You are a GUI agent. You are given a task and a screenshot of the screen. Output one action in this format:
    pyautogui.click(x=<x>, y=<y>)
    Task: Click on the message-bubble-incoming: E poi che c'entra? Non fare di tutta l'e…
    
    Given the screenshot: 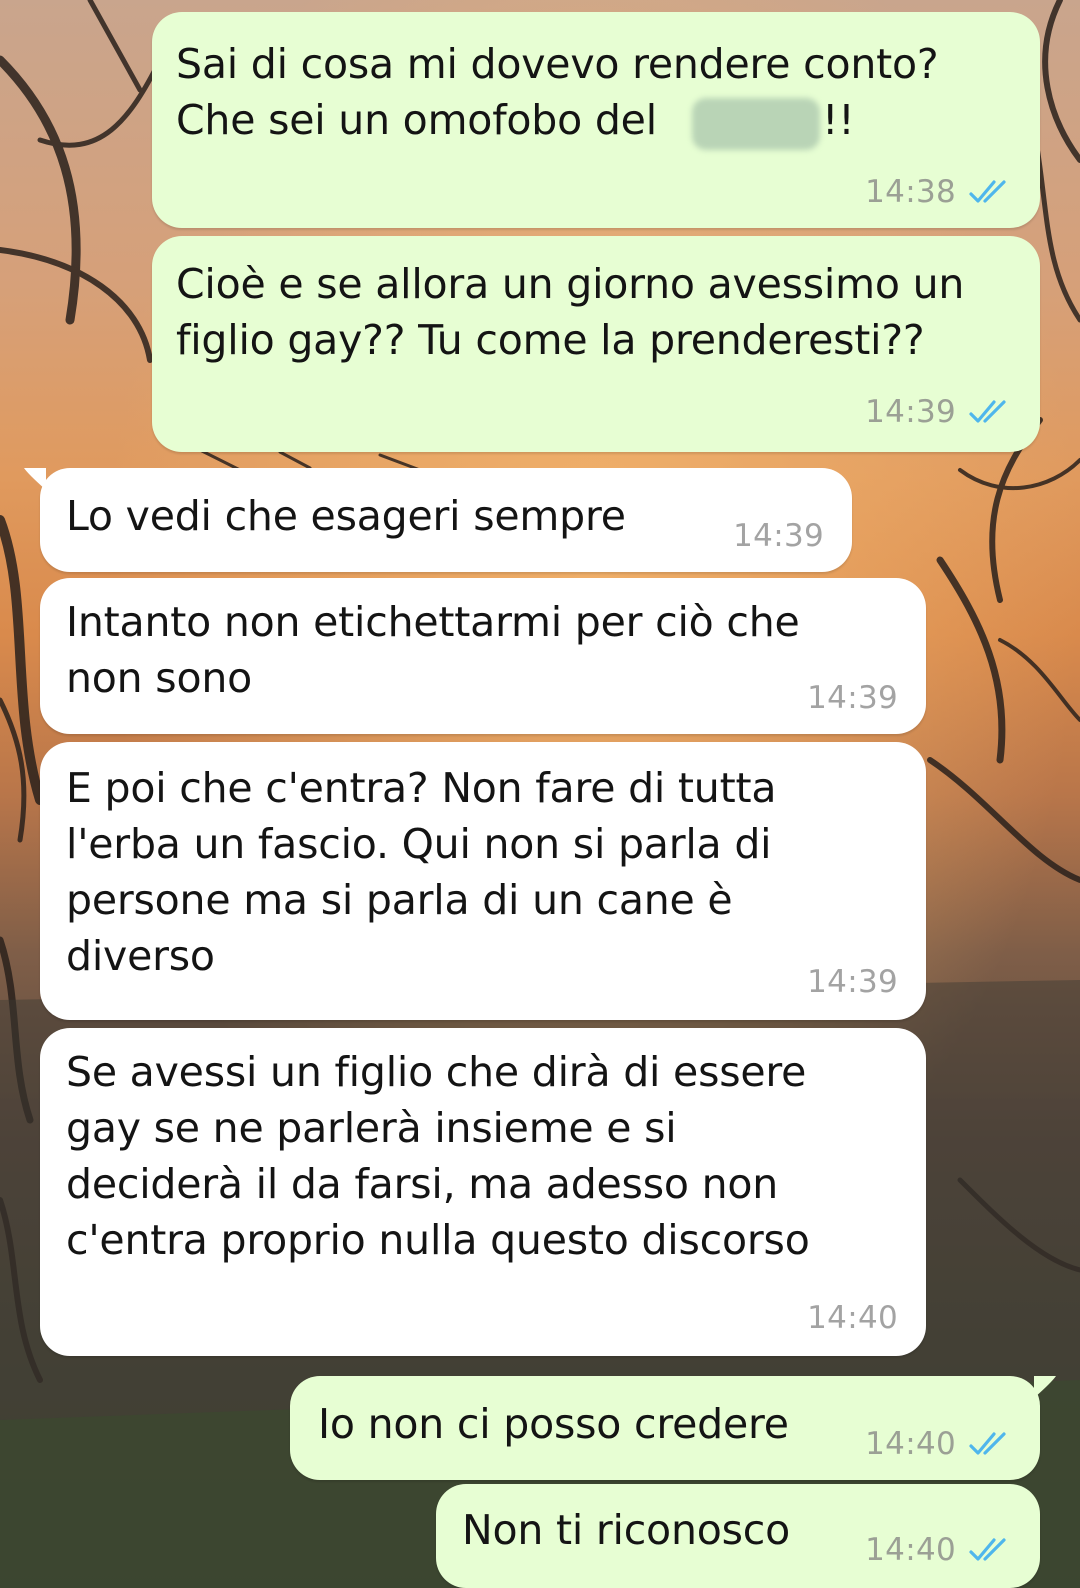 What is the action you would take?
    pyautogui.click(x=483, y=881)
    